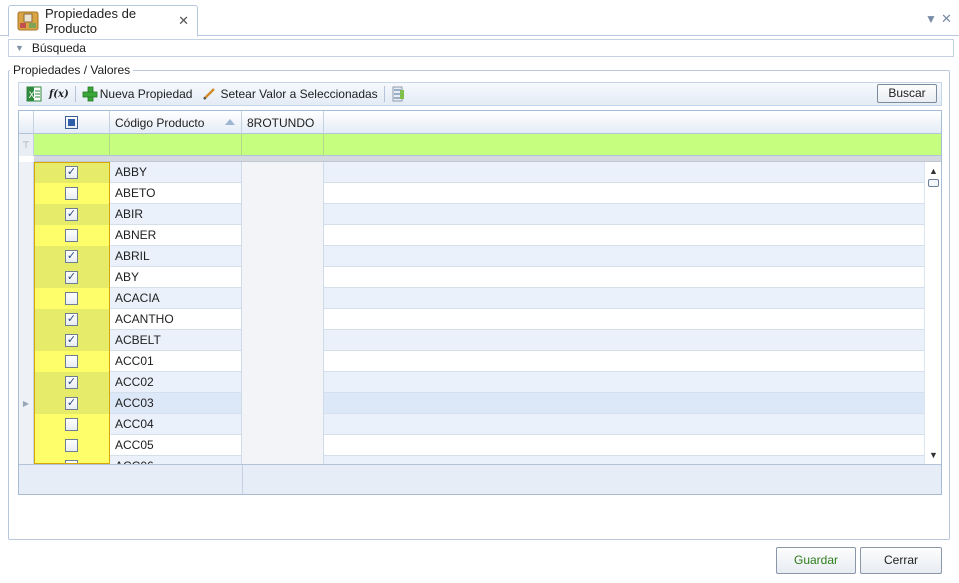 This screenshot has height=583, width=959. What do you see at coordinates (59, 94) in the screenshot?
I see `formula-button: f(x)` at bounding box center [59, 94].